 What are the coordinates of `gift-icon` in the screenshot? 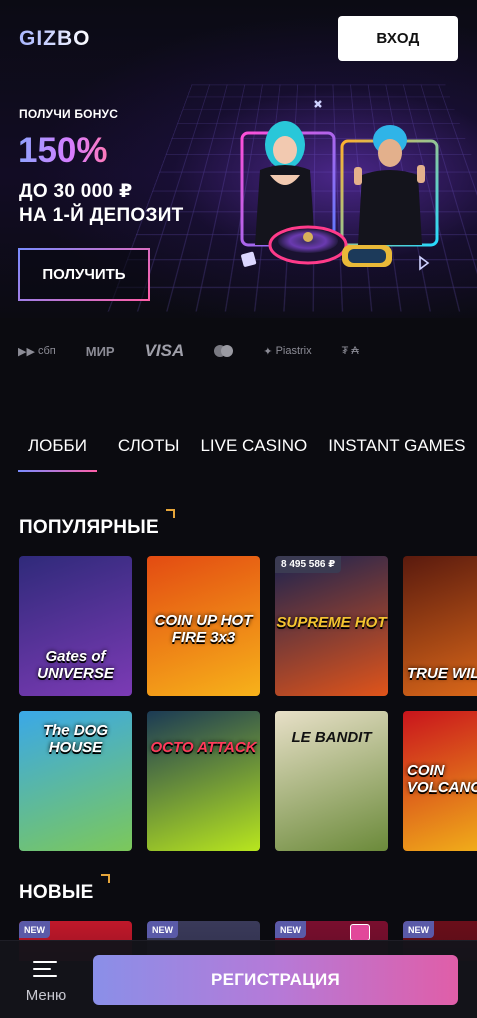 It's located at (360, 932).